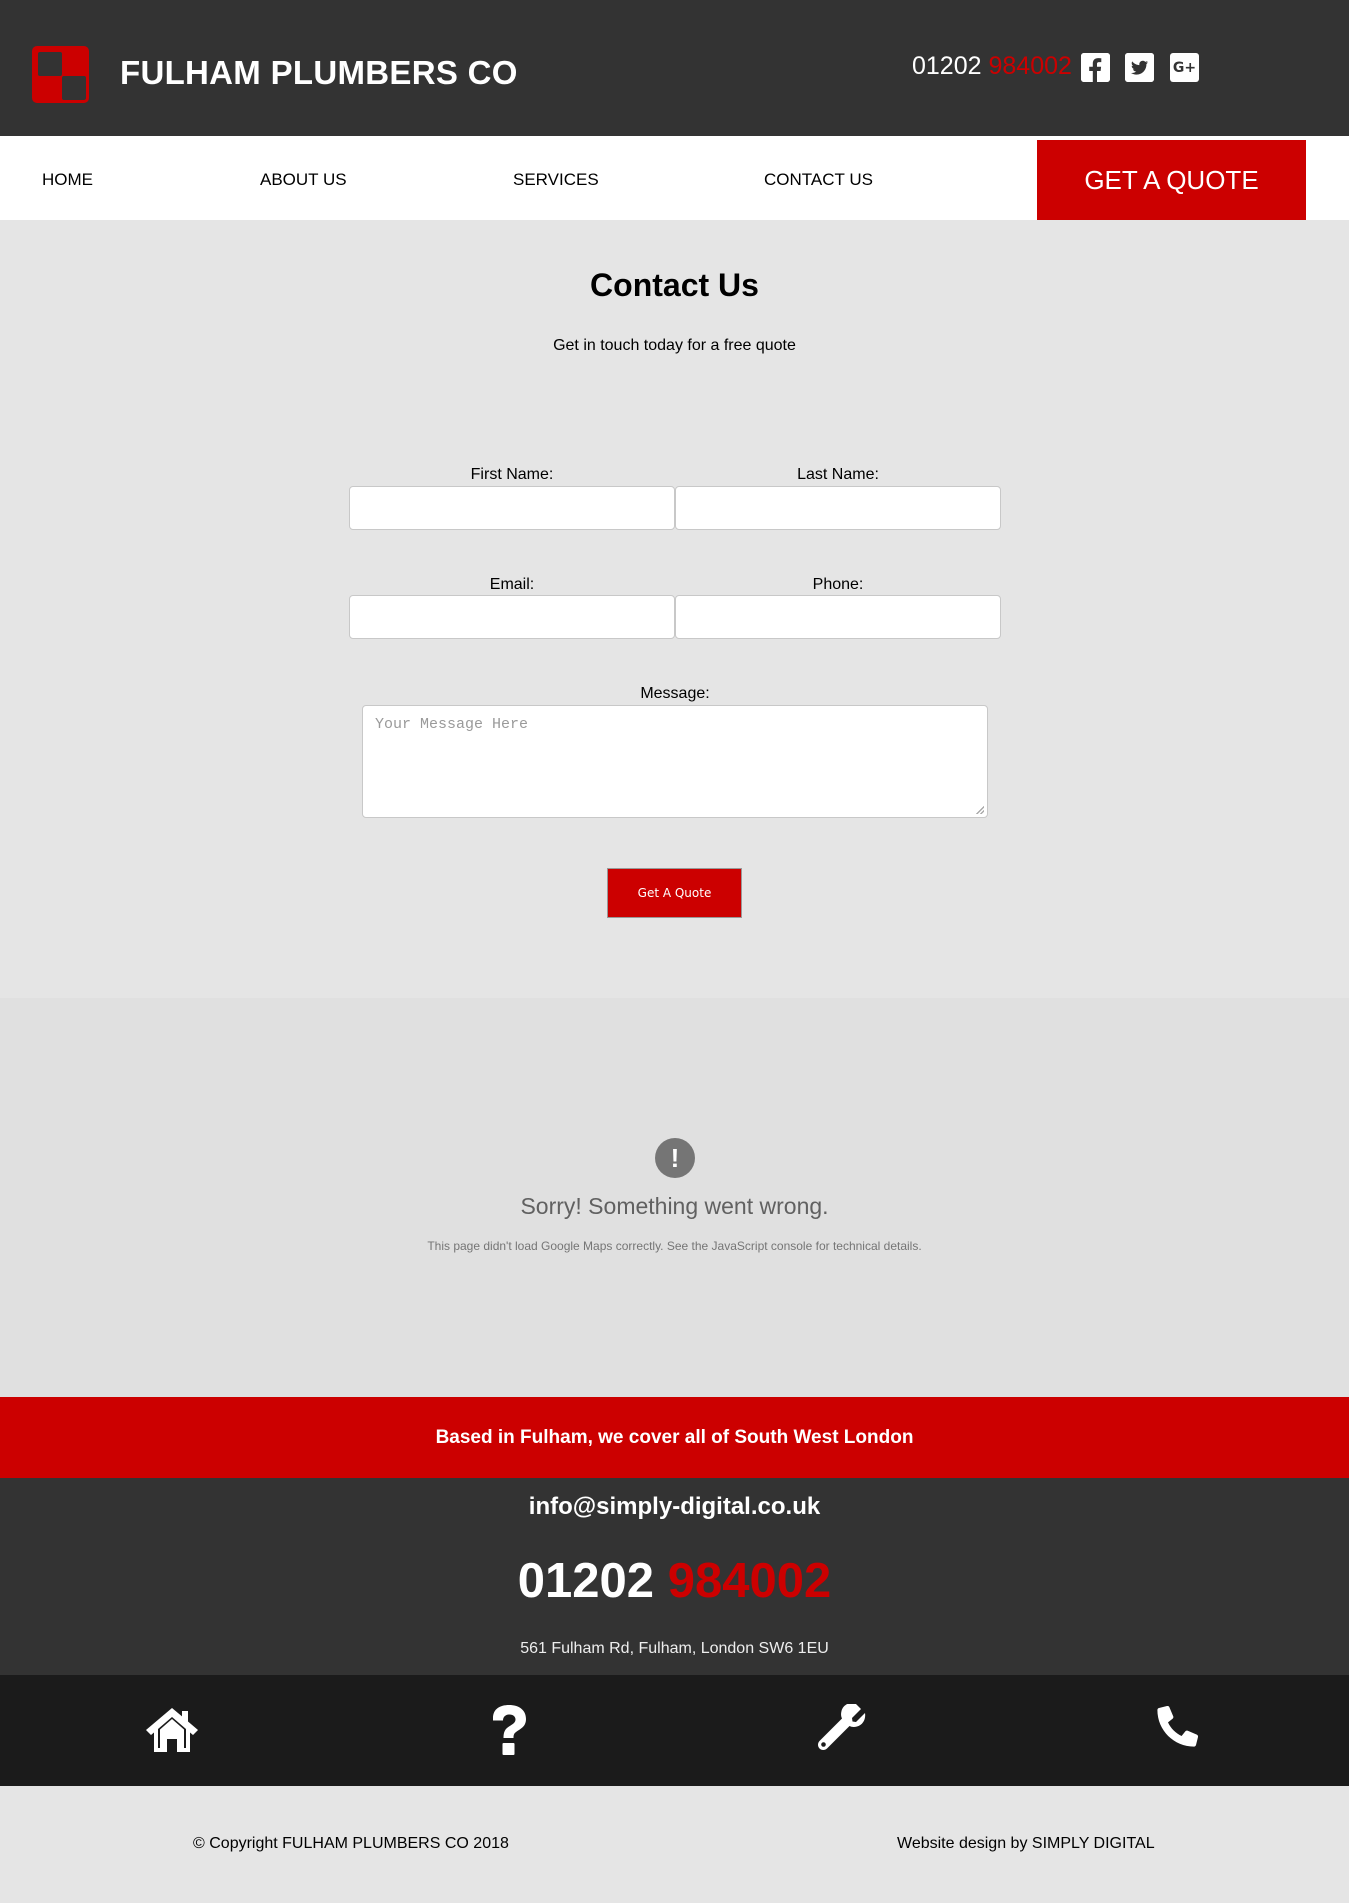 The image size is (1349, 1903). I want to click on facebook-icon, so click(1095, 67).